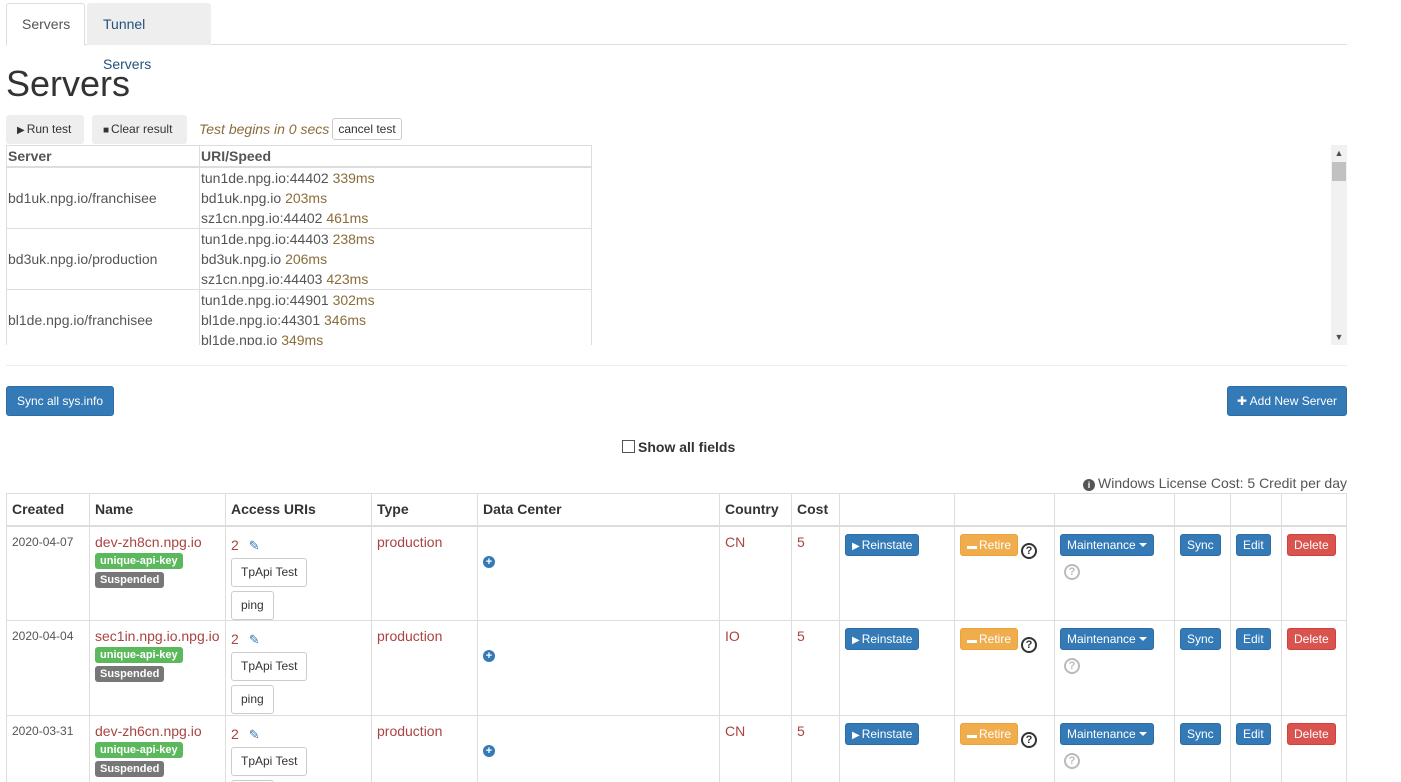 The width and height of the screenshot is (1401, 782). What do you see at coordinates (1339, 337) in the screenshot?
I see `scroll-down-arrow-icon: ▼` at bounding box center [1339, 337].